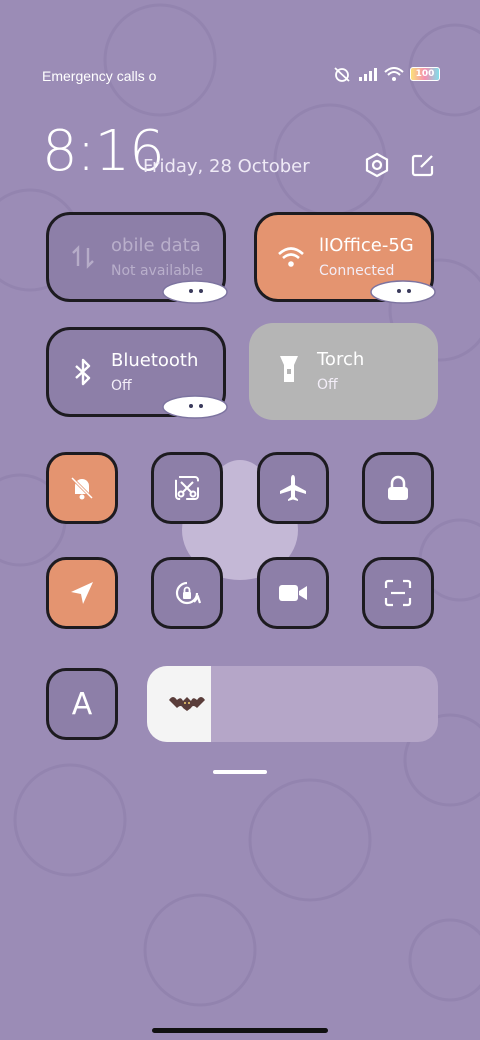 The image size is (480, 1040). I want to click on tile-torch: Torch Off, so click(343, 371).